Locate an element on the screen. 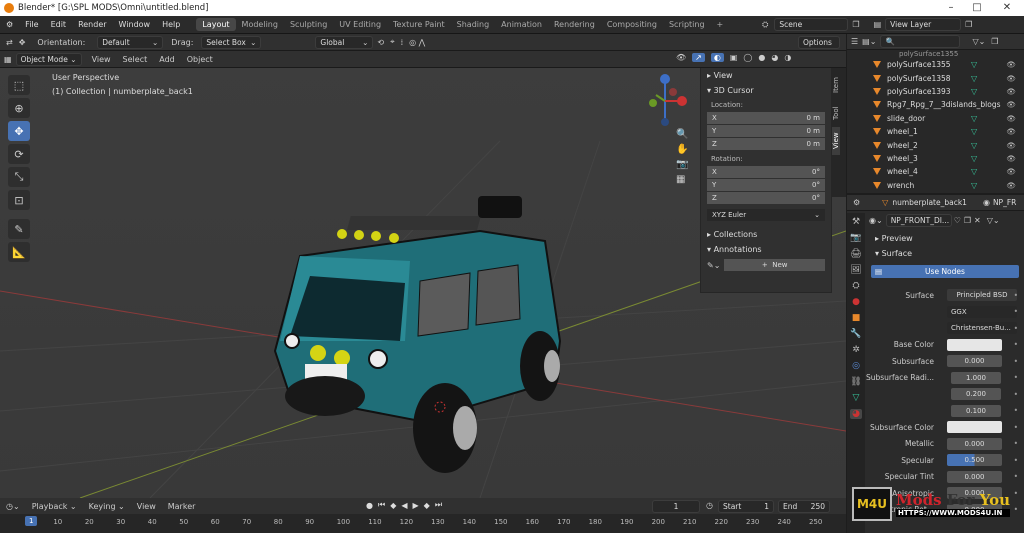  menu-view: View is located at coordinates (101, 59).